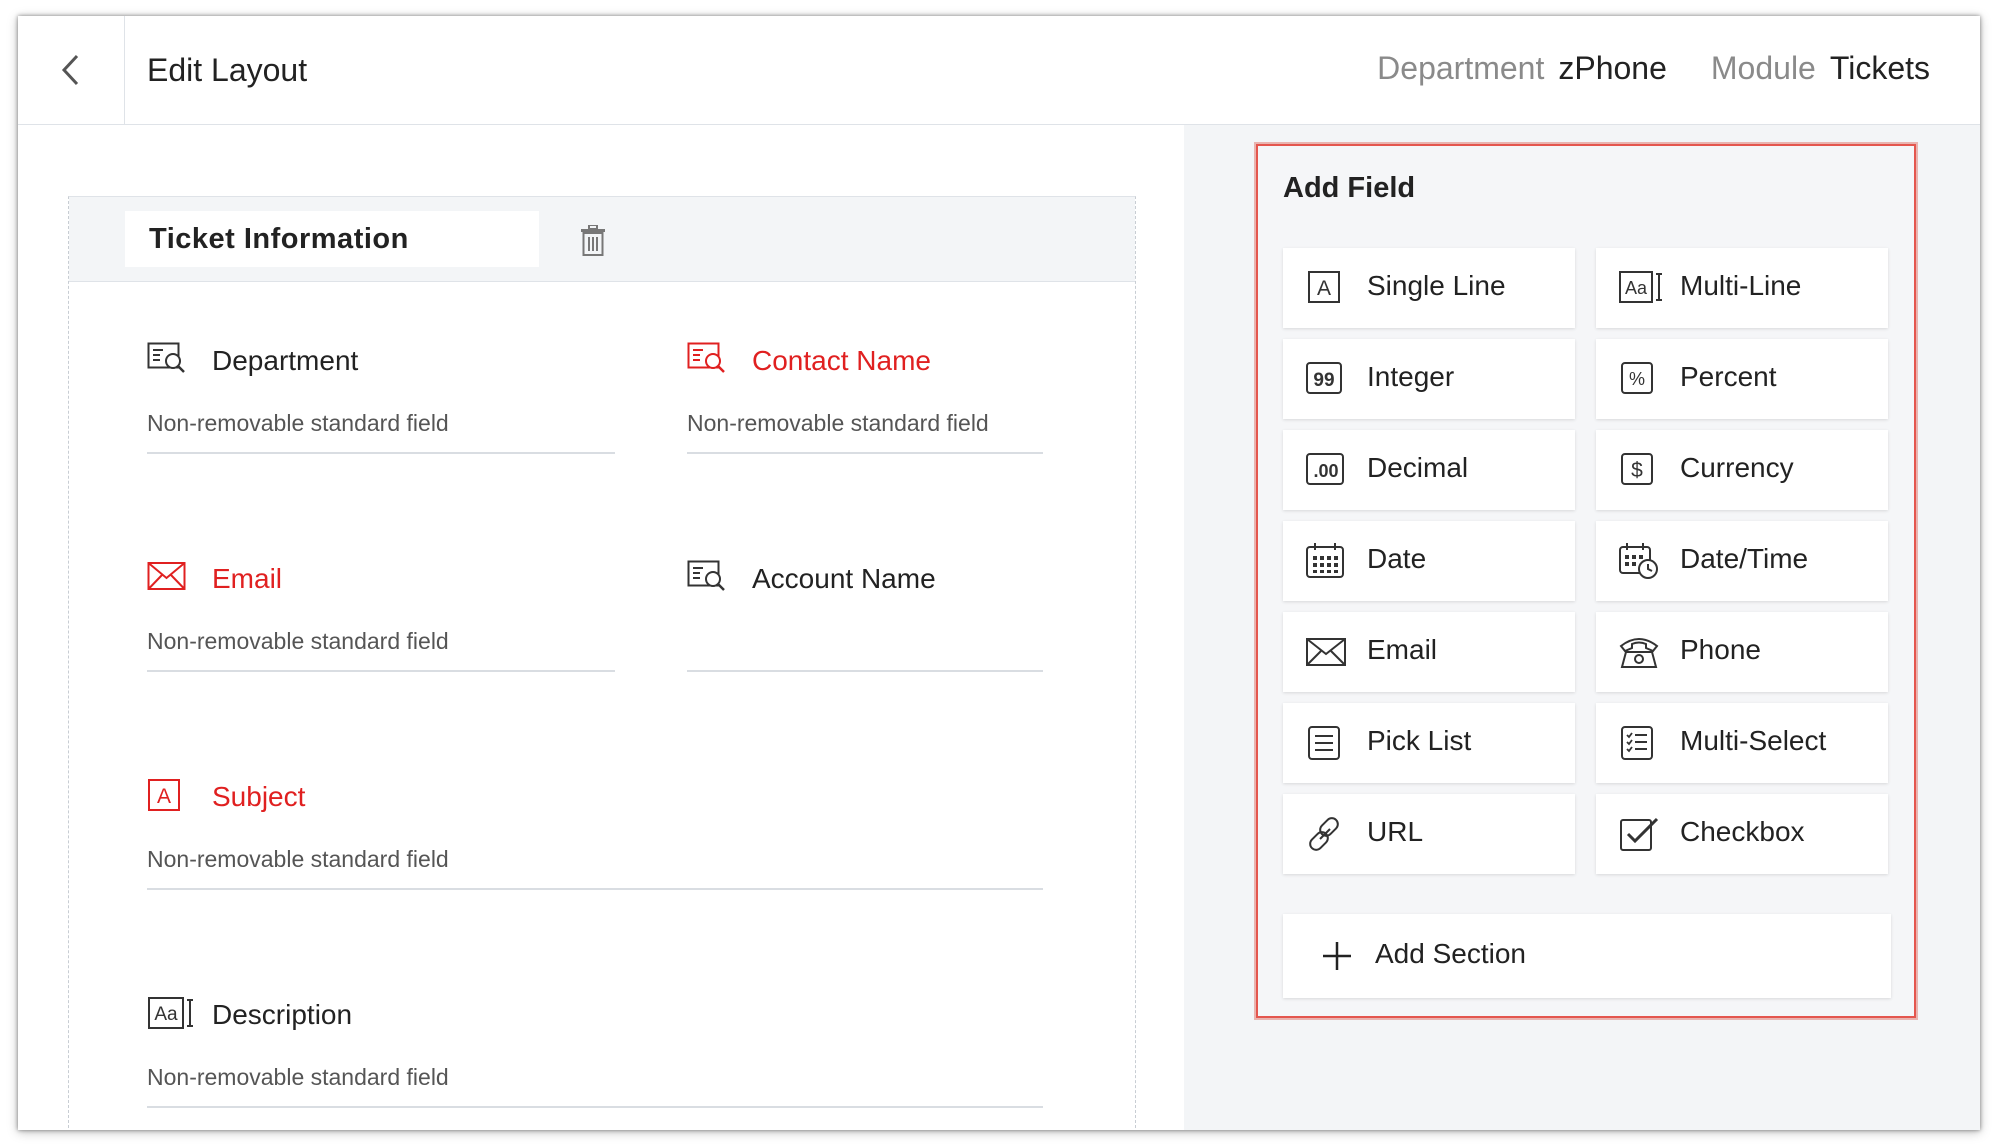 Image resolution: width=2000 pixels, height=1148 pixels. I want to click on pick-list-icon, so click(1325, 743).